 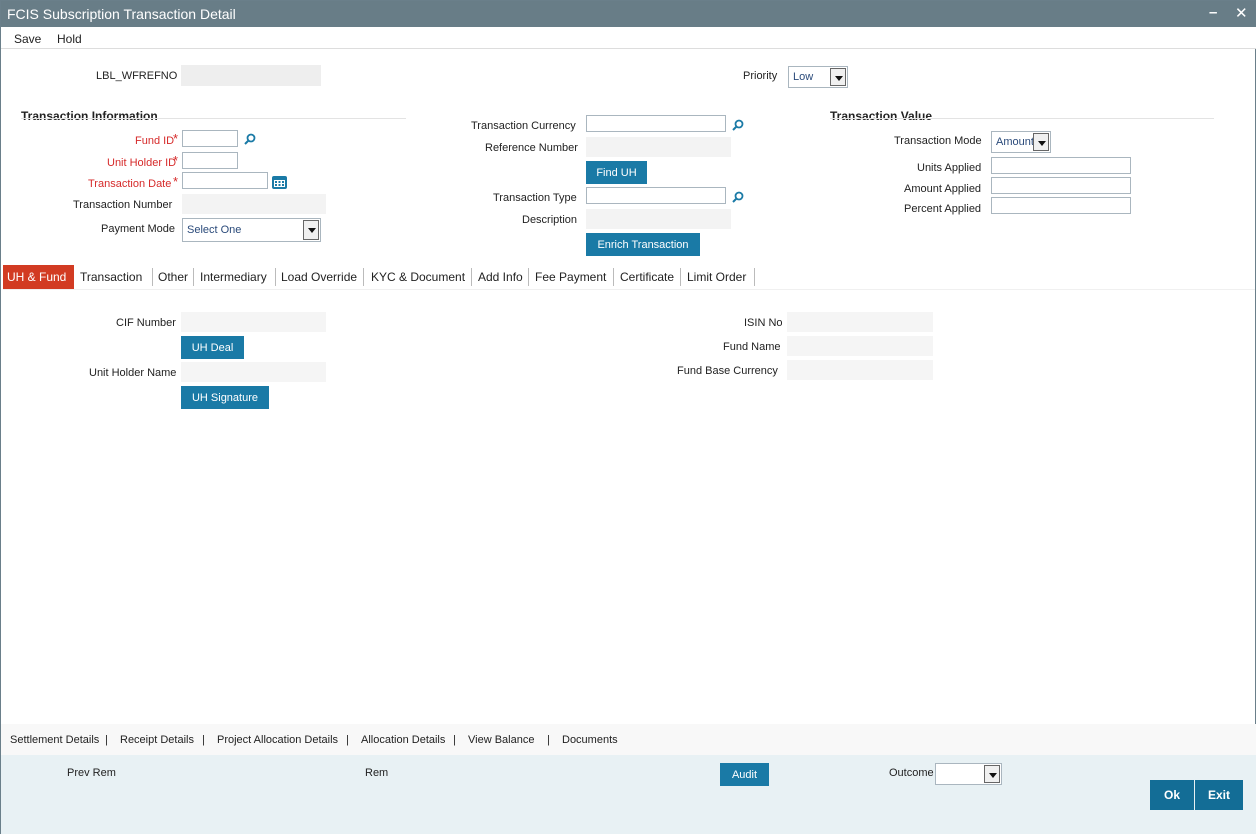 I want to click on fund-id-input, so click(x=210, y=138).